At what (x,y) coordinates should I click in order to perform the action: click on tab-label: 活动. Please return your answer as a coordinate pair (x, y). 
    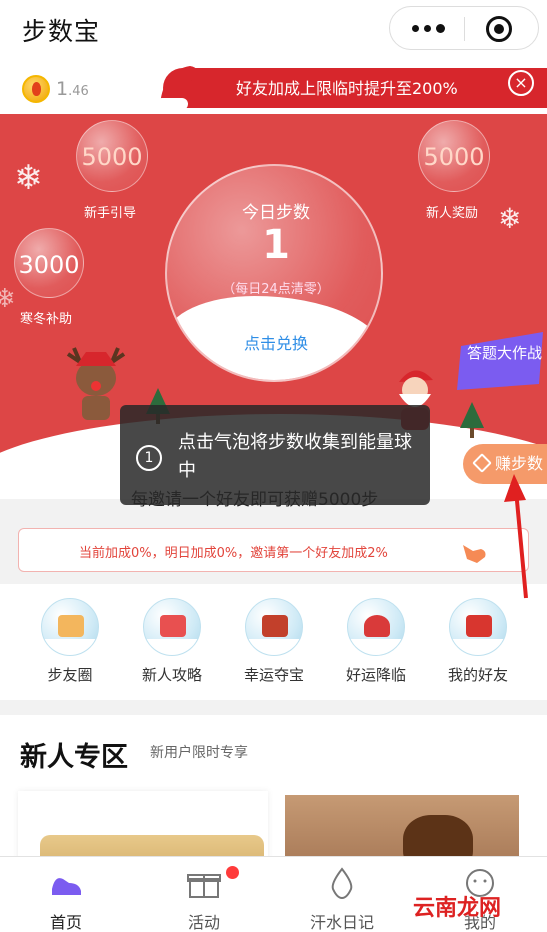
    Looking at the image, I should click on (203, 922).